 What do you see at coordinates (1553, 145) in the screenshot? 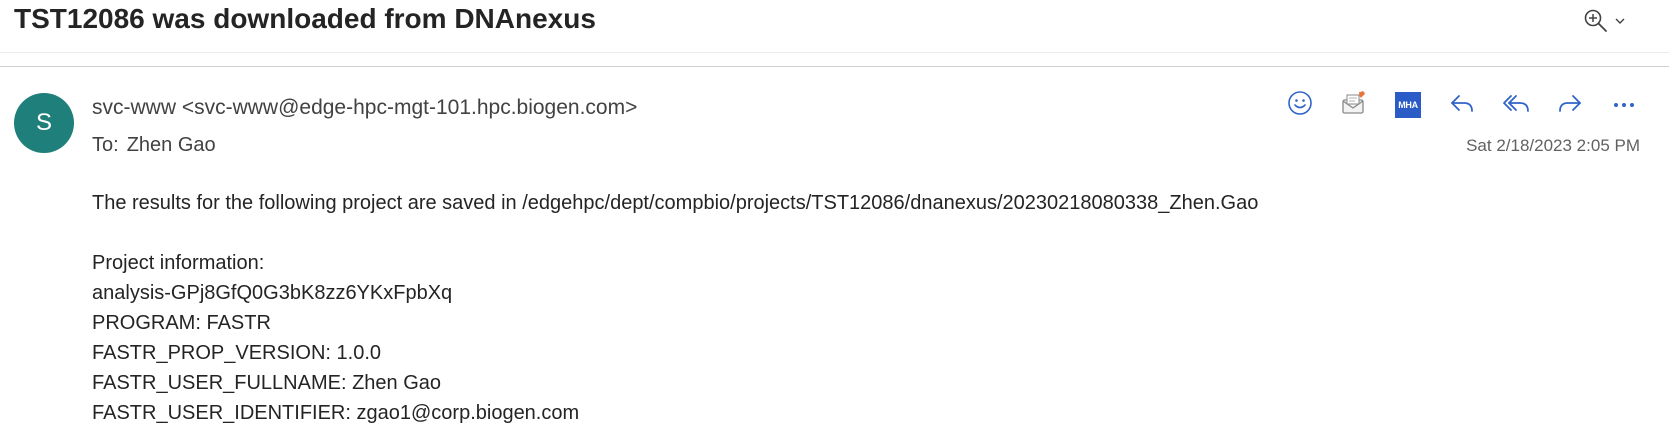
I see `sent-date: Sat 2/18/2023 2:05 PM` at bounding box center [1553, 145].